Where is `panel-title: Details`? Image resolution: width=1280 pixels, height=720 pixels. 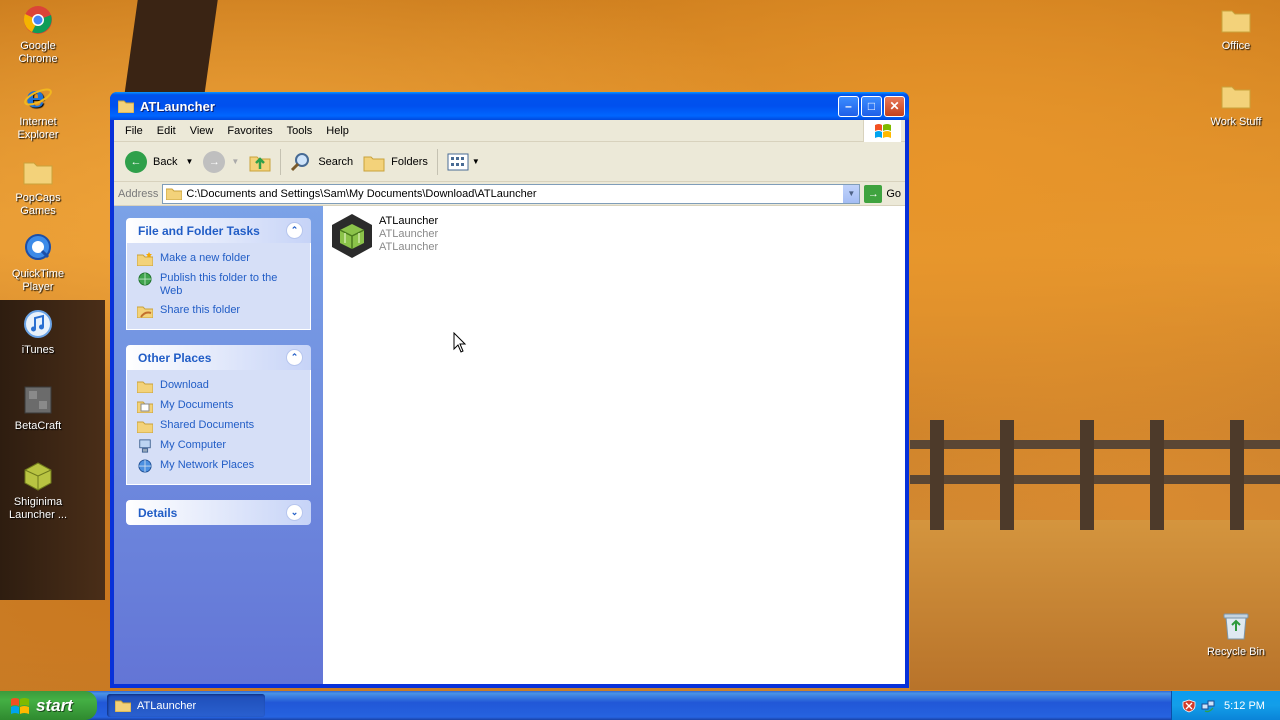 panel-title: Details is located at coordinates (158, 512).